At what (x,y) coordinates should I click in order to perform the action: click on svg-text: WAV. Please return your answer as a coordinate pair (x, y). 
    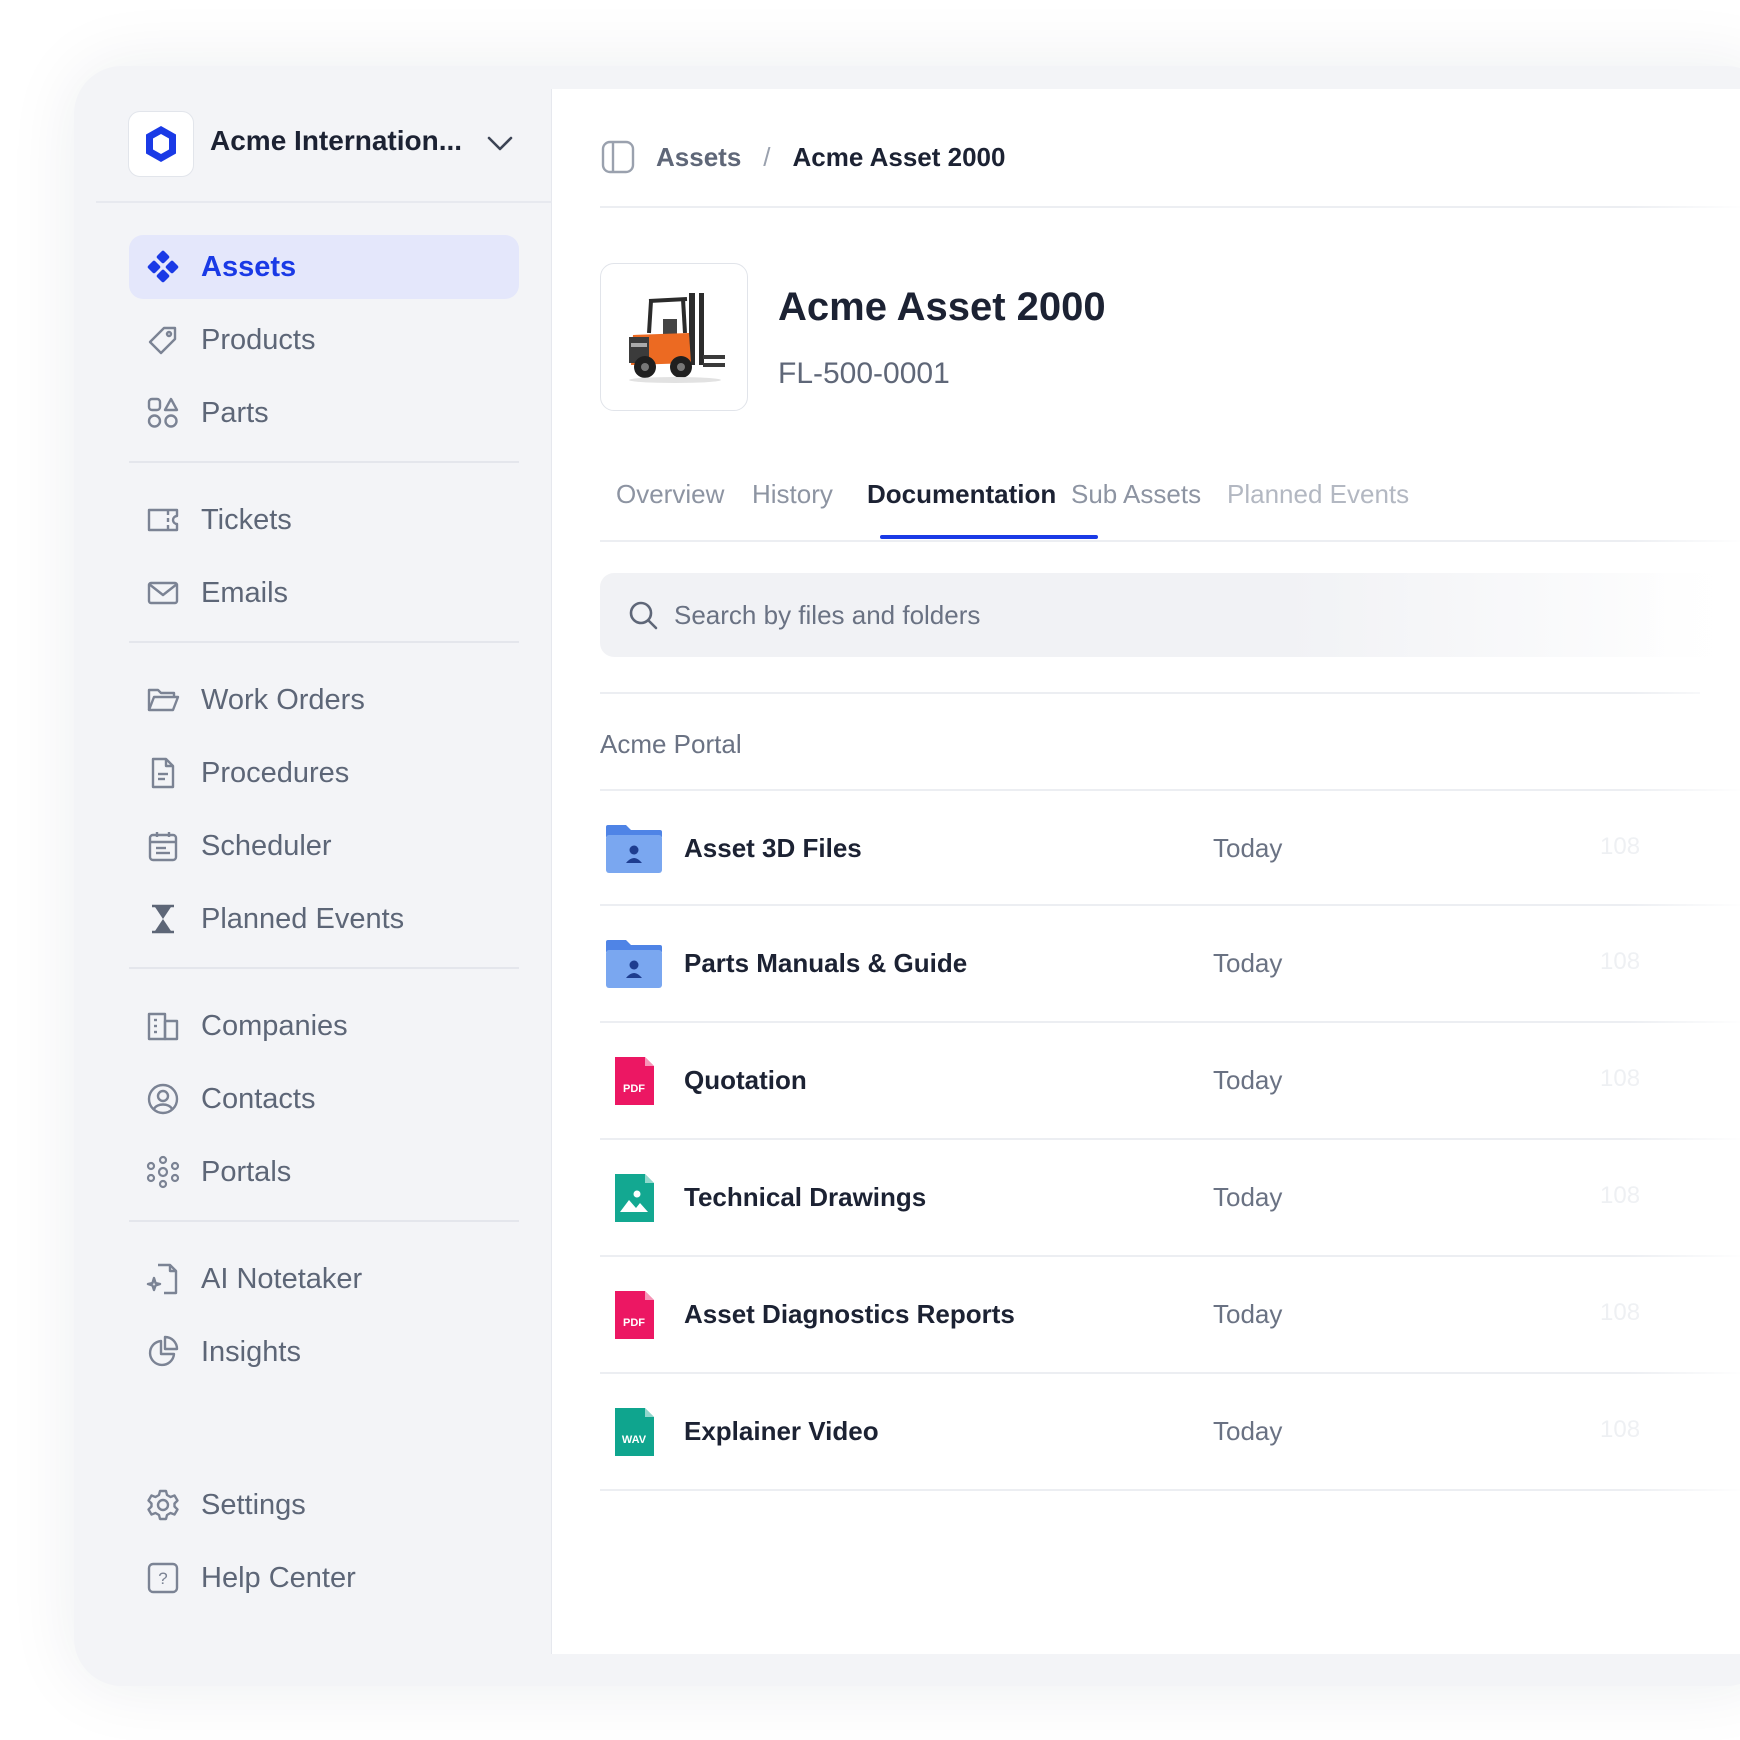
    Looking at the image, I should click on (634, 1440).